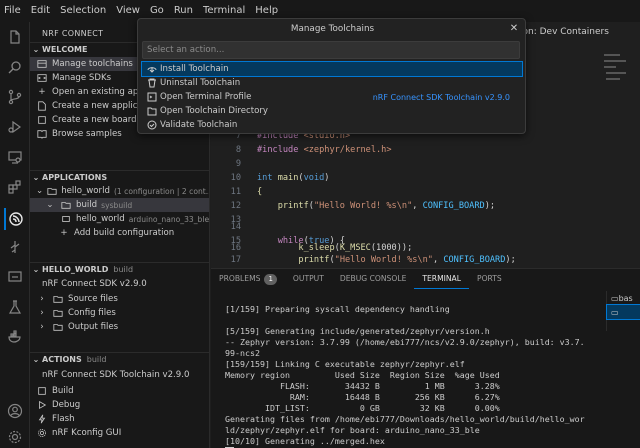  What do you see at coordinates (119, 405) in the screenshot?
I see `action-debug: Debug` at bounding box center [119, 405].